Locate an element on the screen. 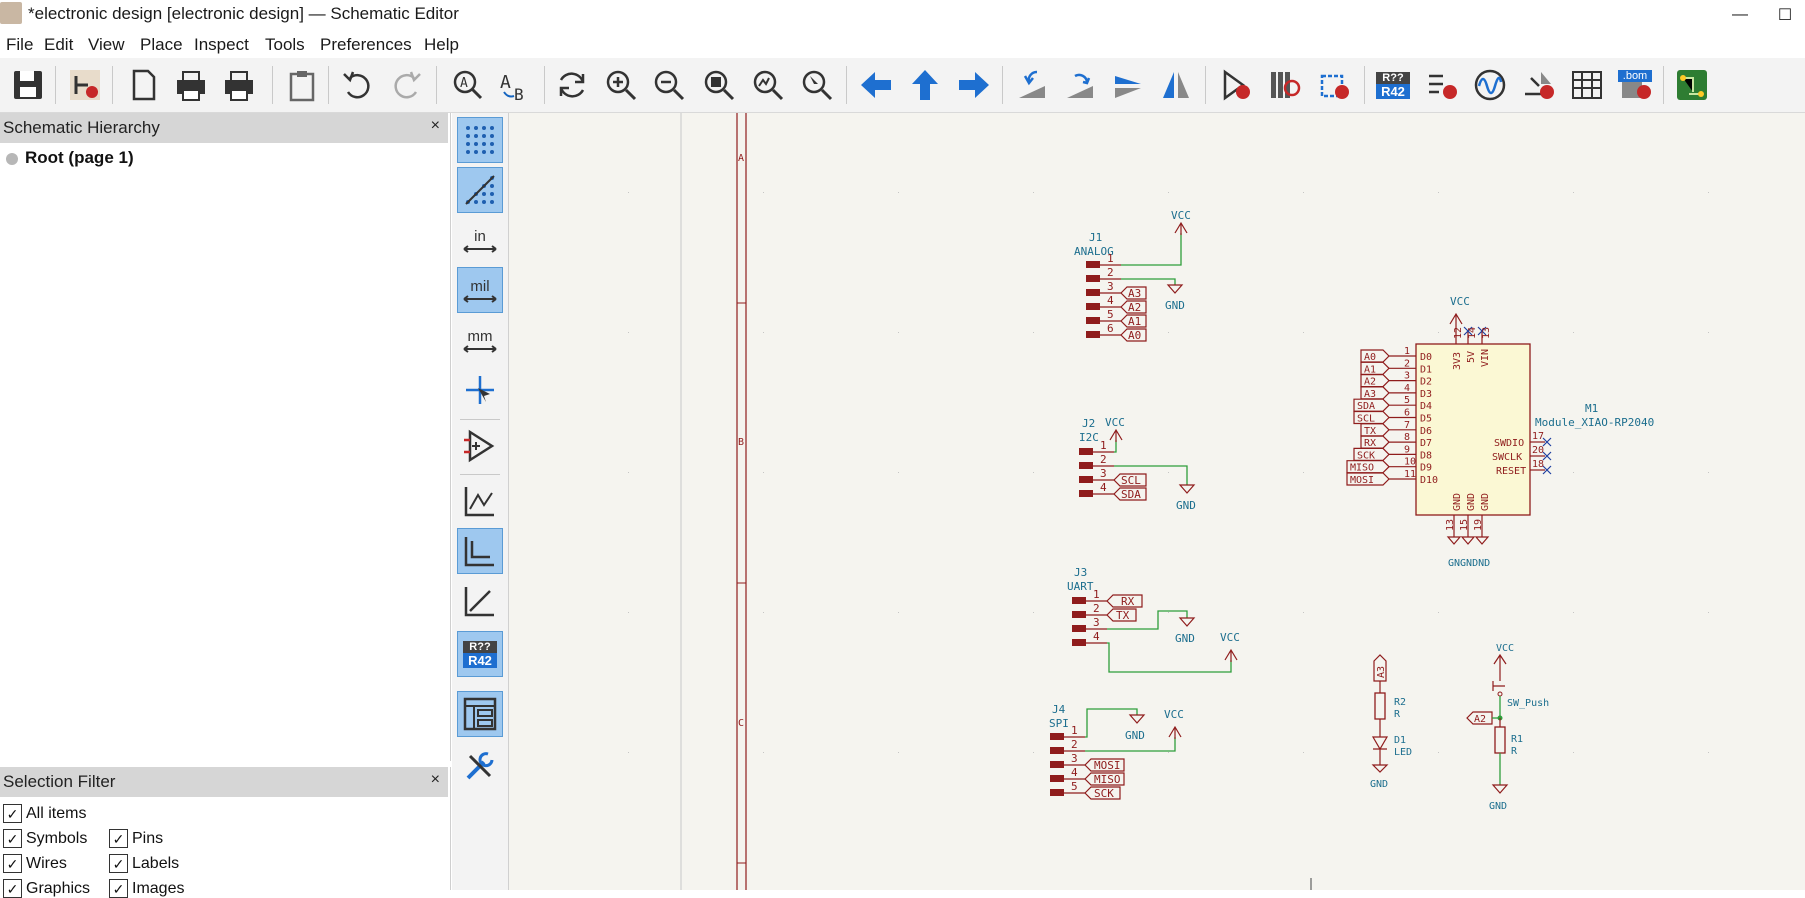 The height and width of the screenshot is (898, 1805). erc-icon is located at coordinates (1442, 85).